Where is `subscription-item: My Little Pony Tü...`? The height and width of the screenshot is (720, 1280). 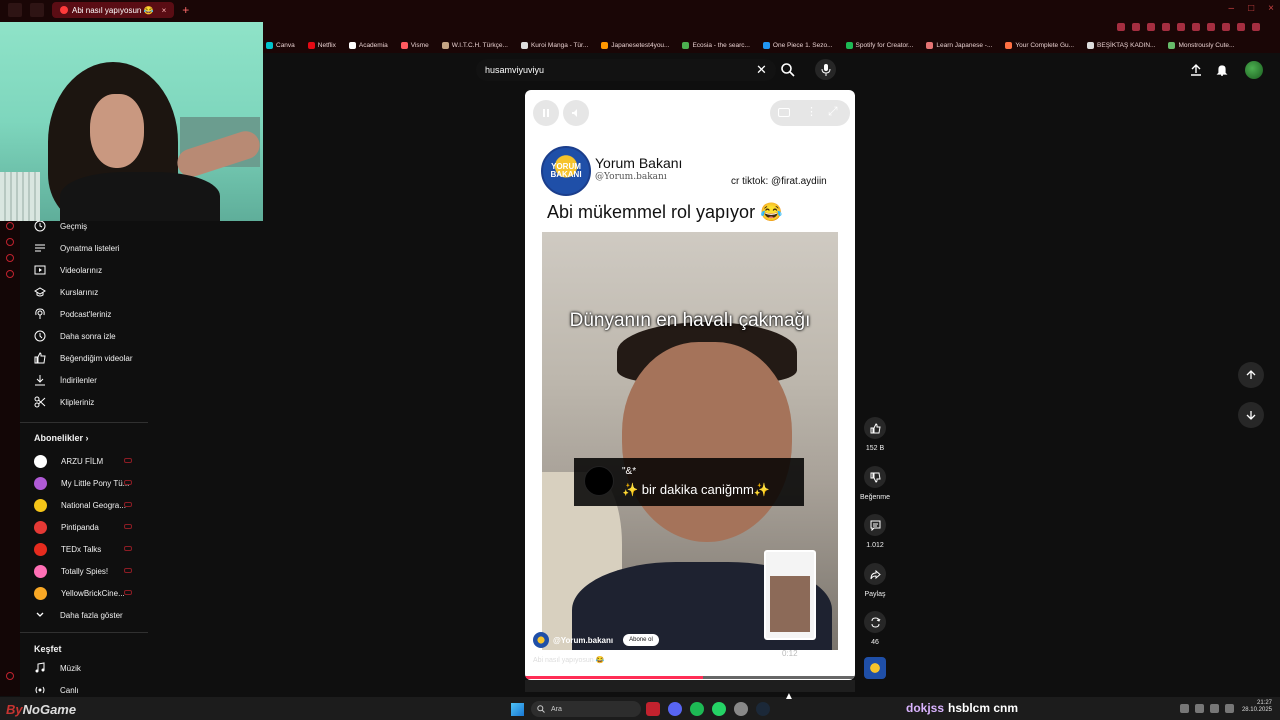
subscription-item: My Little Pony Tü... is located at coordinates (81, 483).